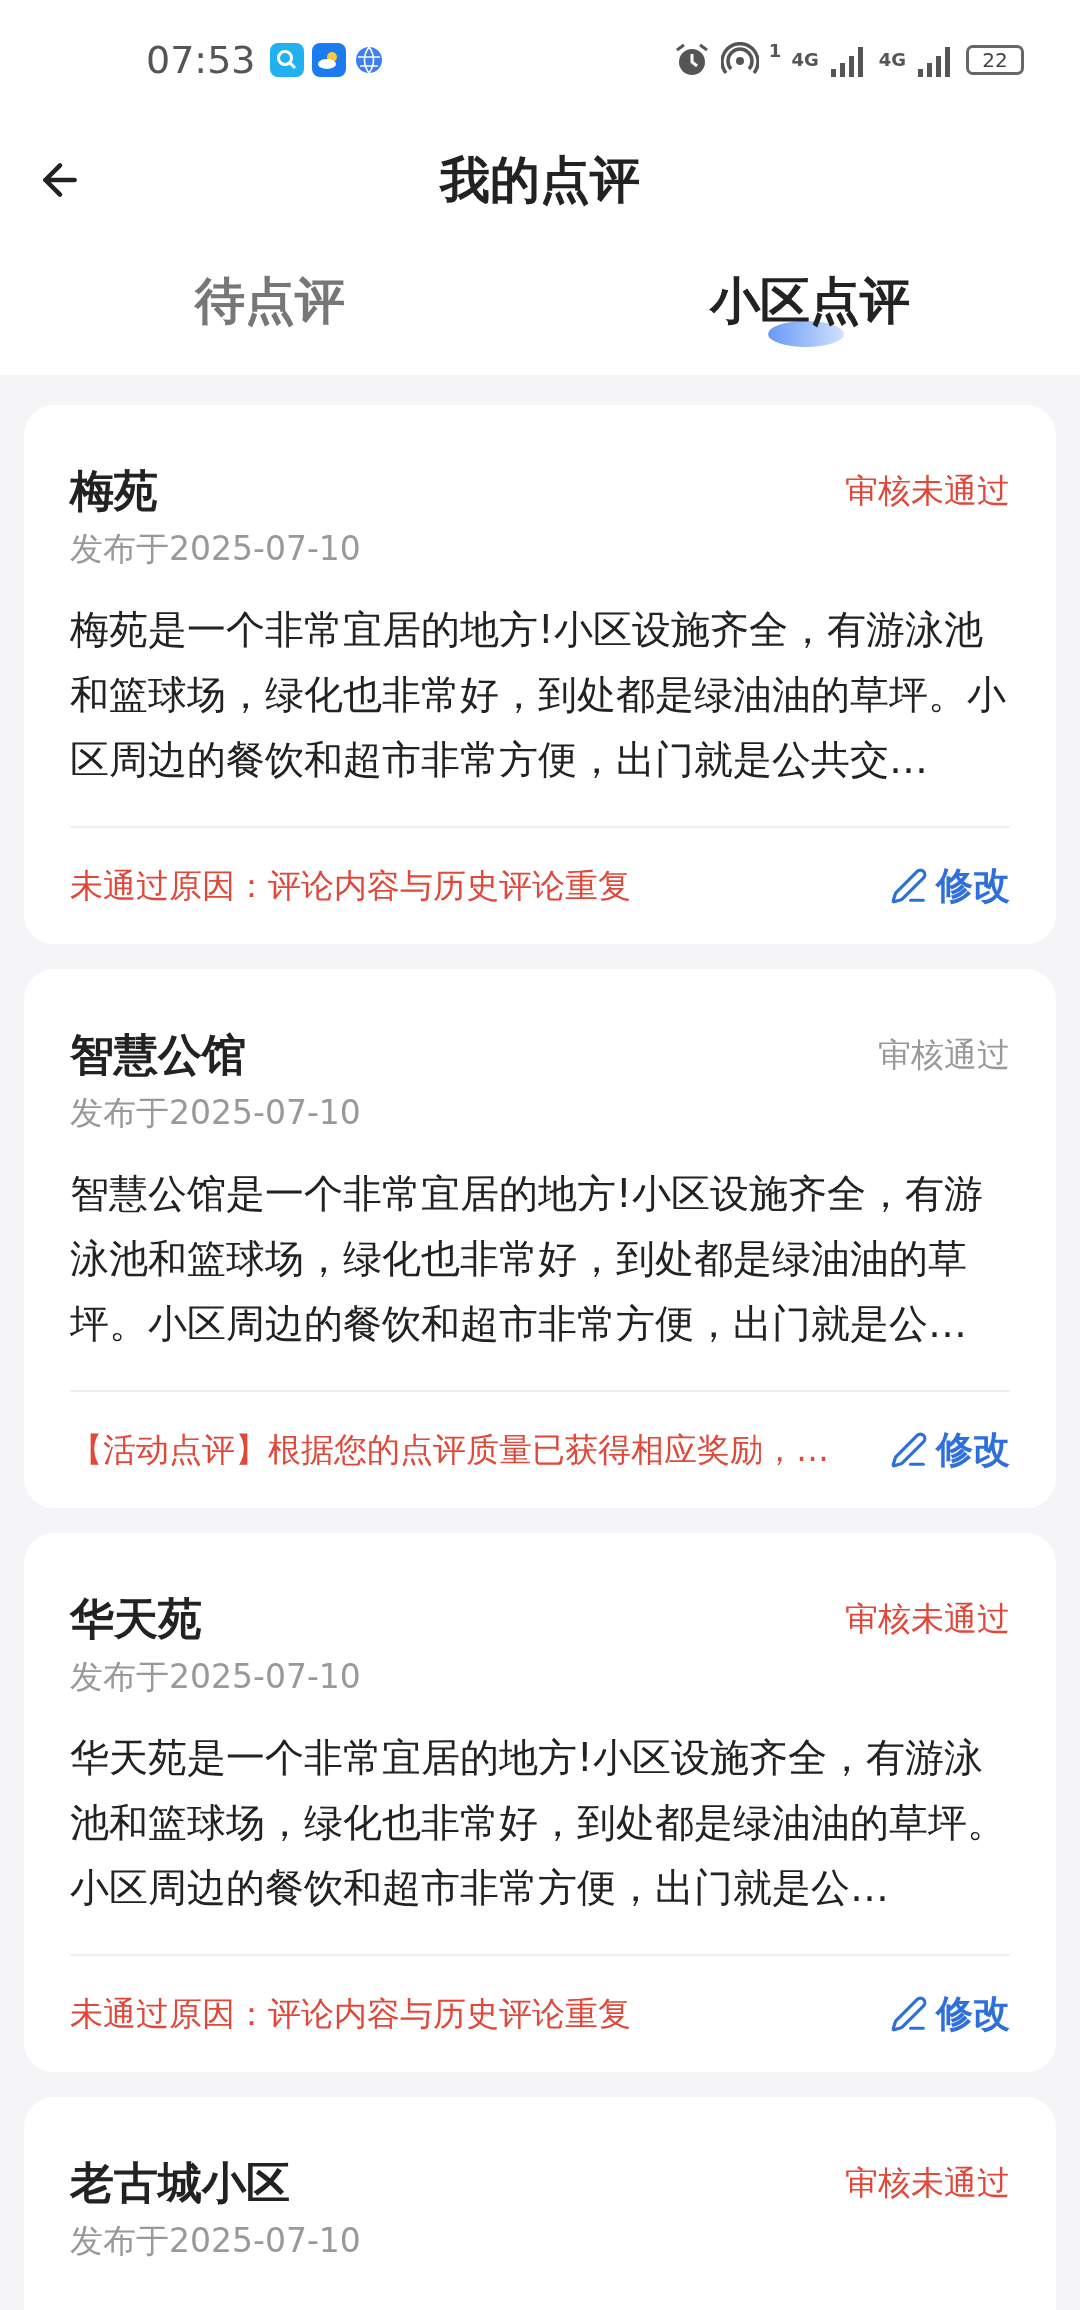 This screenshot has height=2310, width=1080. I want to click on community-name: 梅苑, so click(114, 491).